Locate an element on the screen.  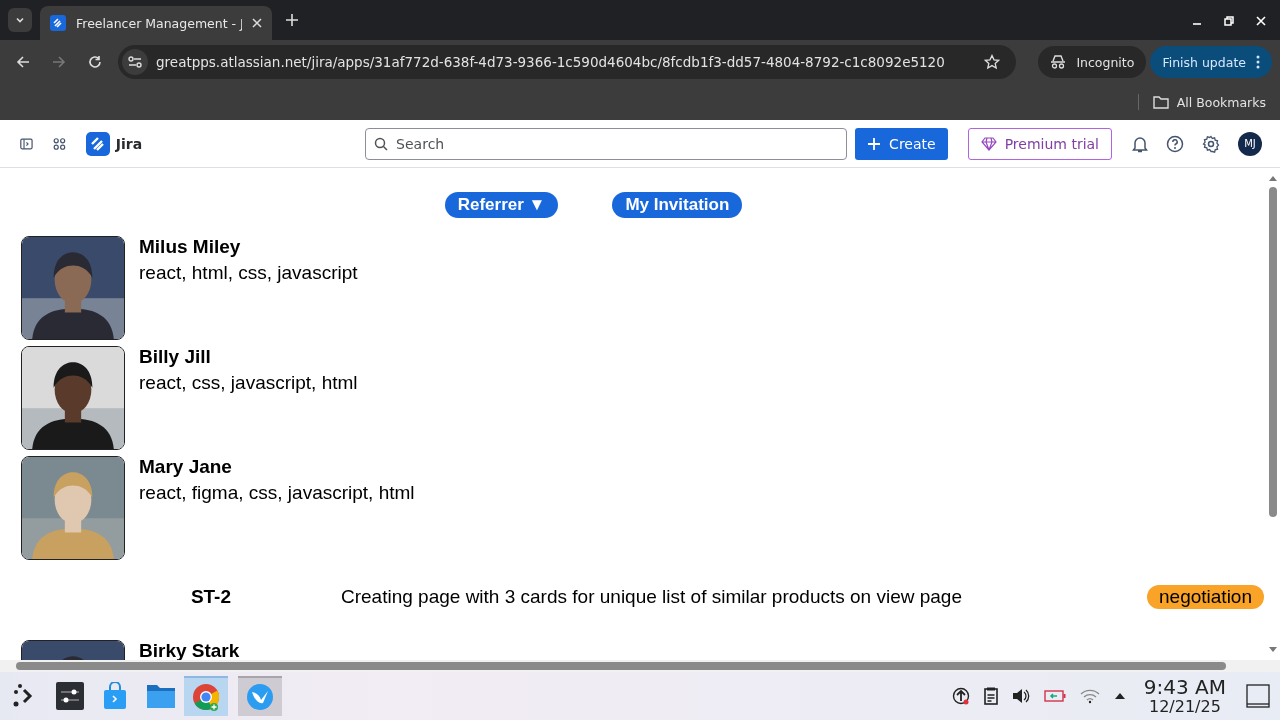
scroll-down-icon is located at coordinates (1273, 649).